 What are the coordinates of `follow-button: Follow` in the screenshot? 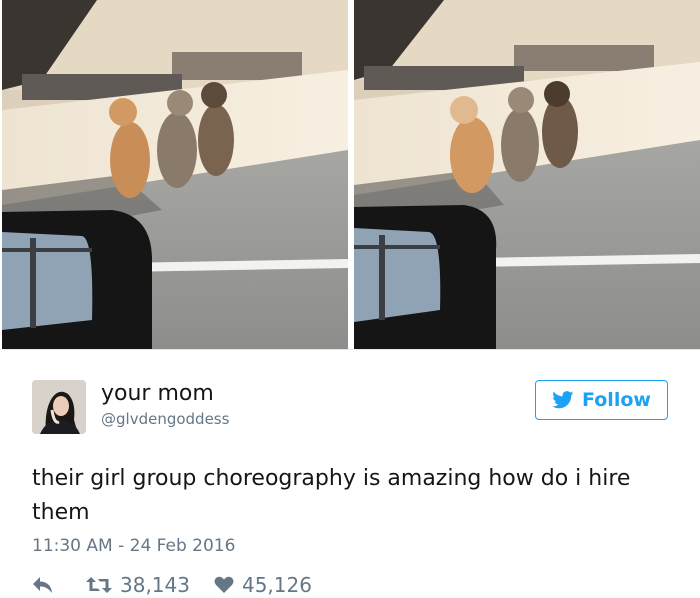 It's located at (601, 400).